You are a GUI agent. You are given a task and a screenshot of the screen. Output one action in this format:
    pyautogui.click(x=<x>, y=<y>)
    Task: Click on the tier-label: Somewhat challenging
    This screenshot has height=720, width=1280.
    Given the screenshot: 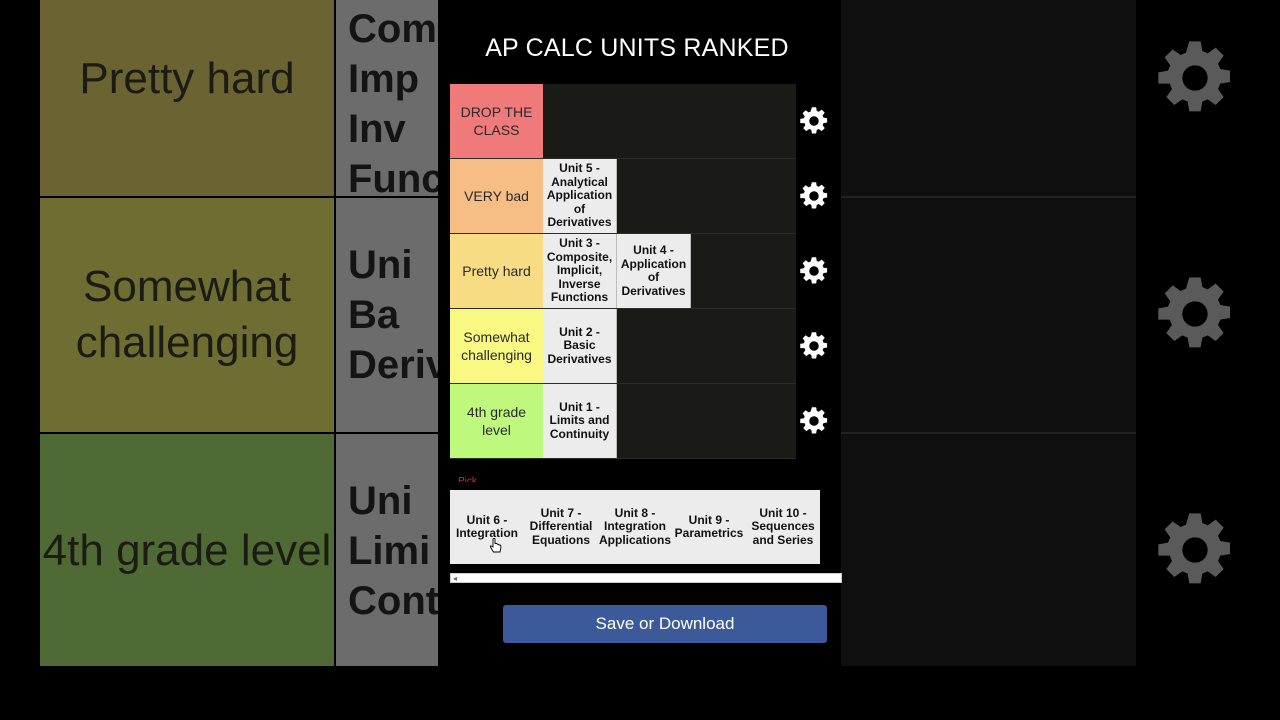 What is the action you would take?
    pyautogui.click(x=496, y=346)
    